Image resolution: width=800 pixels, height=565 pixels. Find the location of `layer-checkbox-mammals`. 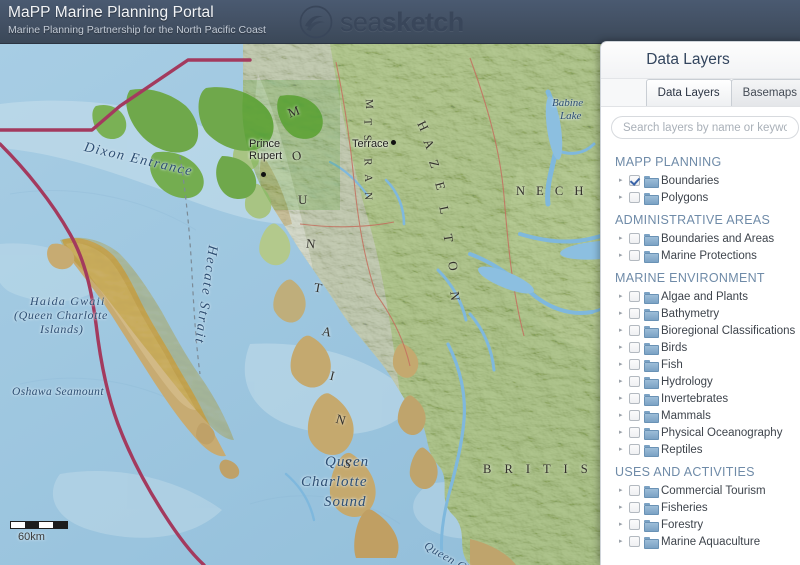

layer-checkbox-mammals is located at coordinates (634, 415).